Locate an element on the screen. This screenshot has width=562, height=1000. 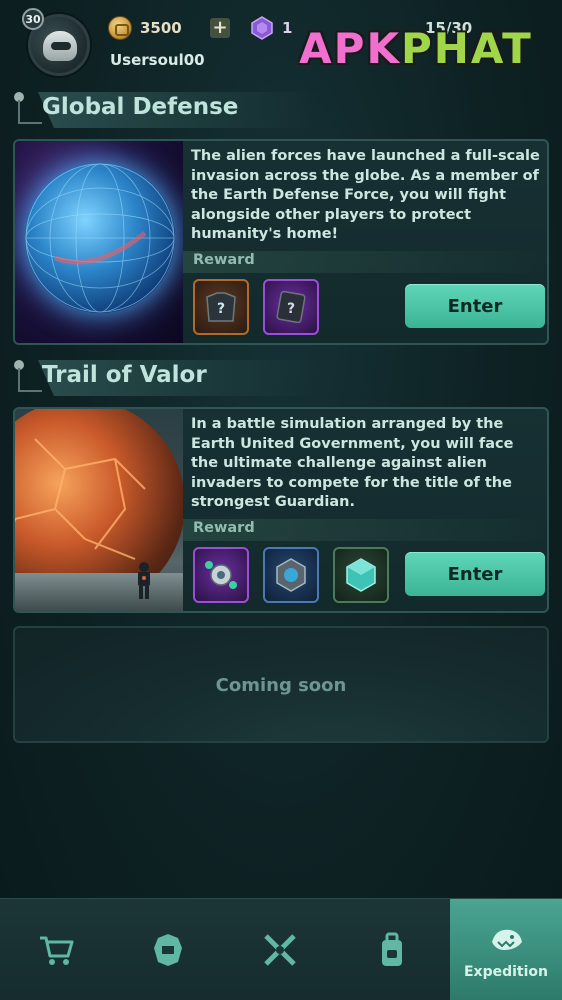
expedition-icon is located at coordinates (507, 939).